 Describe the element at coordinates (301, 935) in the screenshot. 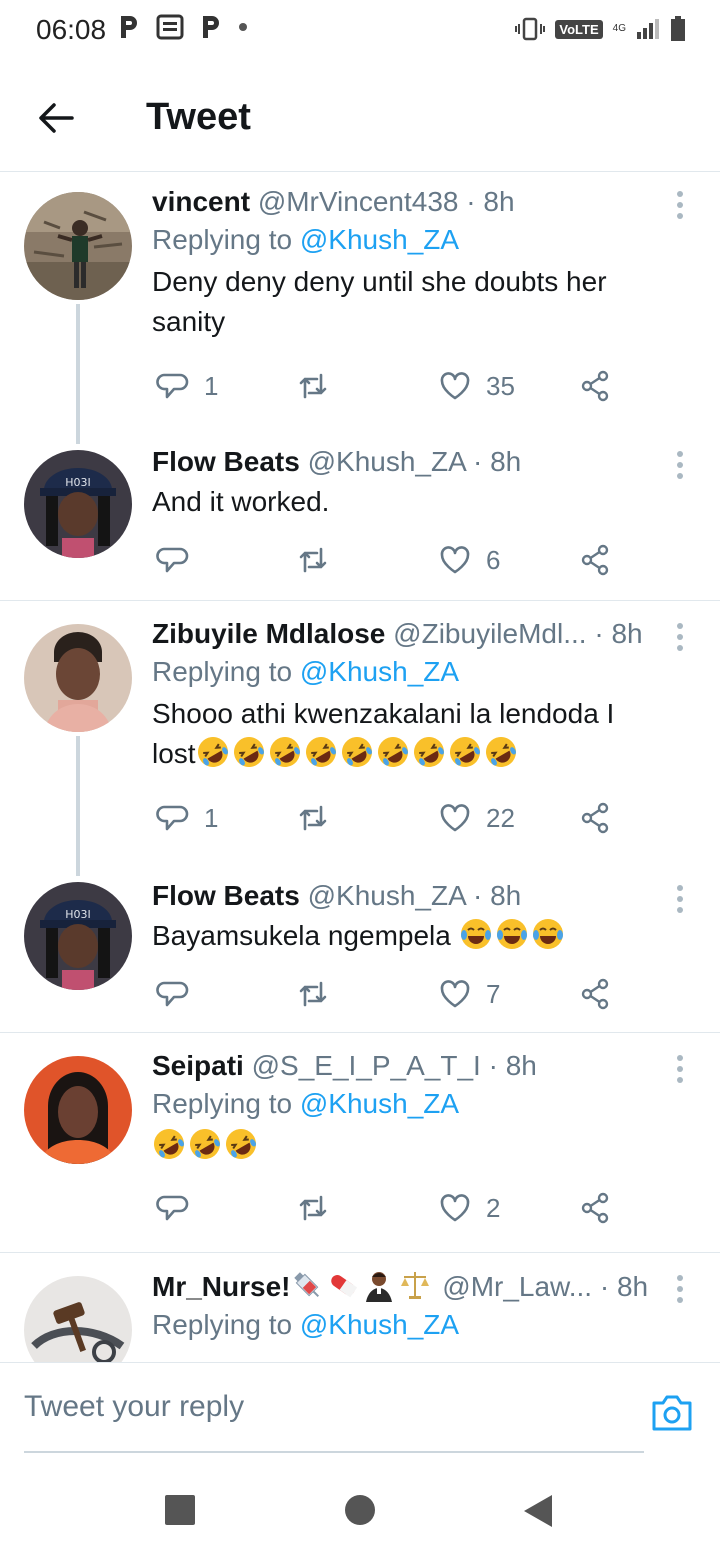

I see `tweet-text: Bayamsukela ngempela` at that location.